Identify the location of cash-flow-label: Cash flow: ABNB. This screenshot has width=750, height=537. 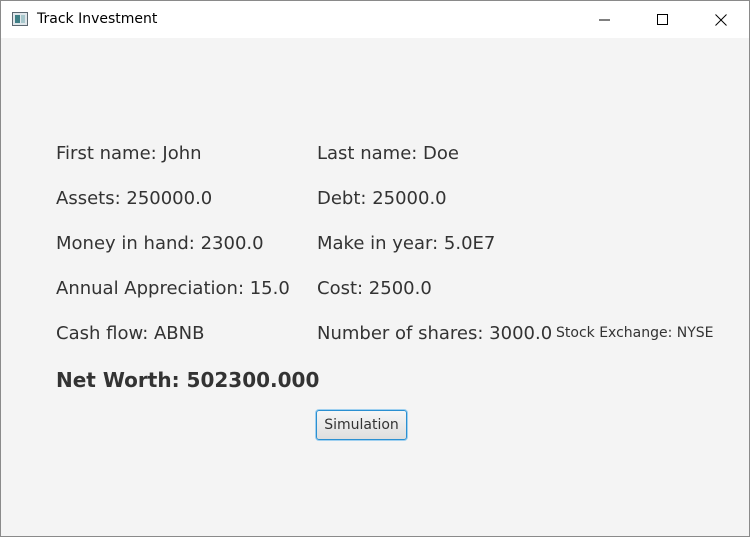
(130, 333).